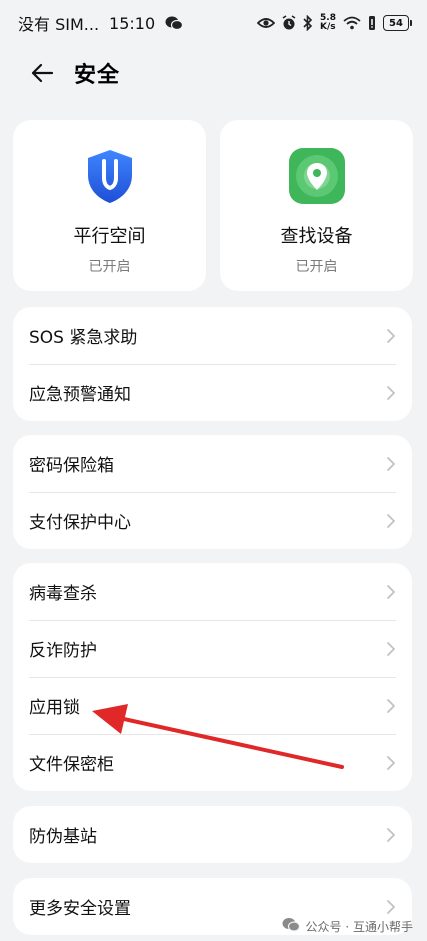 The image size is (427, 941). I want to click on list-item-label: 更多安全设置, so click(80, 909).